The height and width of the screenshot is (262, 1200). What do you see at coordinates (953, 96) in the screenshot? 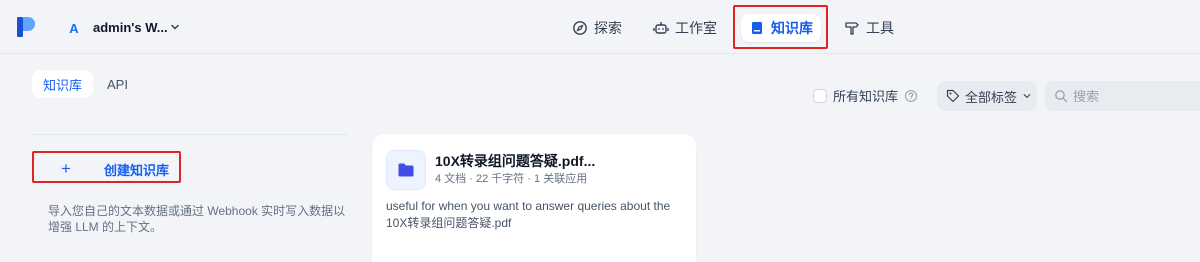
I see `tag-icon` at bounding box center [953, 96].